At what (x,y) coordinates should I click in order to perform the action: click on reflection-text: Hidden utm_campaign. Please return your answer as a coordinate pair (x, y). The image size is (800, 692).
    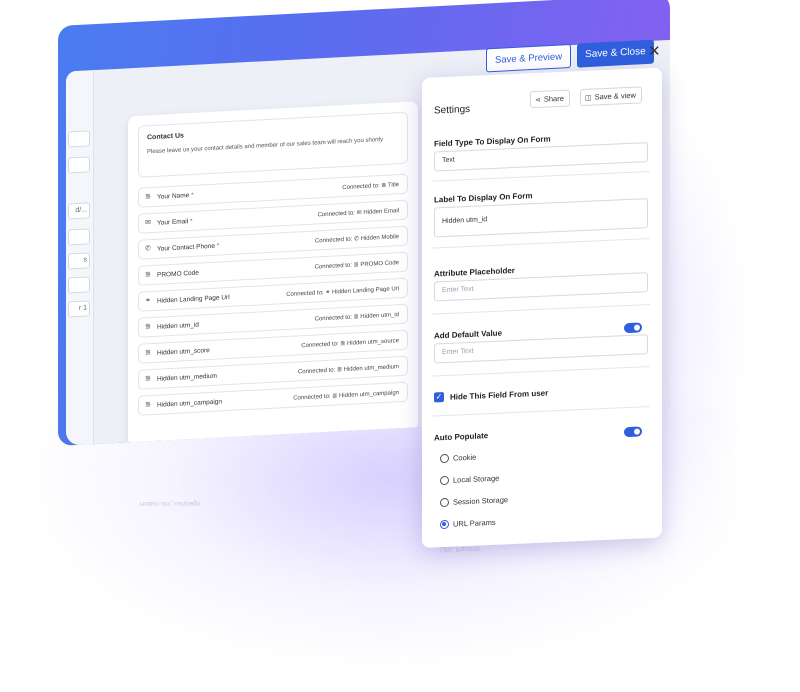
    Looking at the image, I should click on (170, 503).